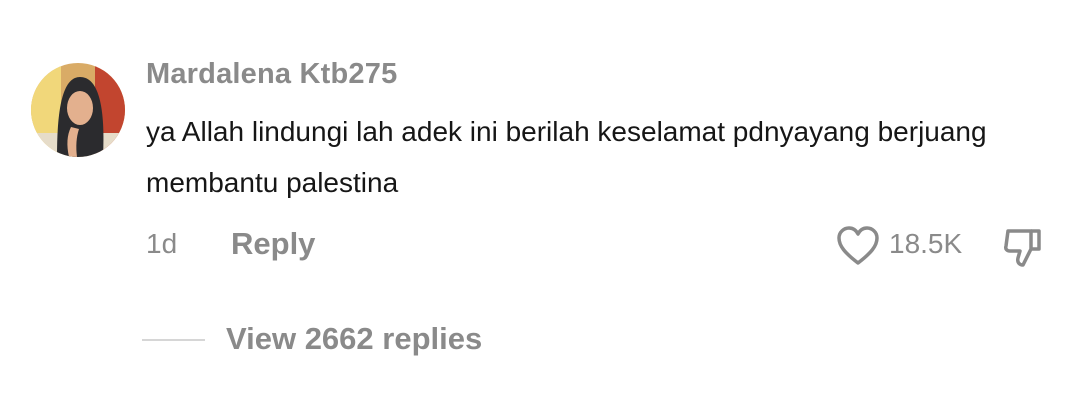 Image resolution: width=1080 pixels, height=419 pixels. I want to click on view-replies-button: View 2662 replies, so click(354, 339).